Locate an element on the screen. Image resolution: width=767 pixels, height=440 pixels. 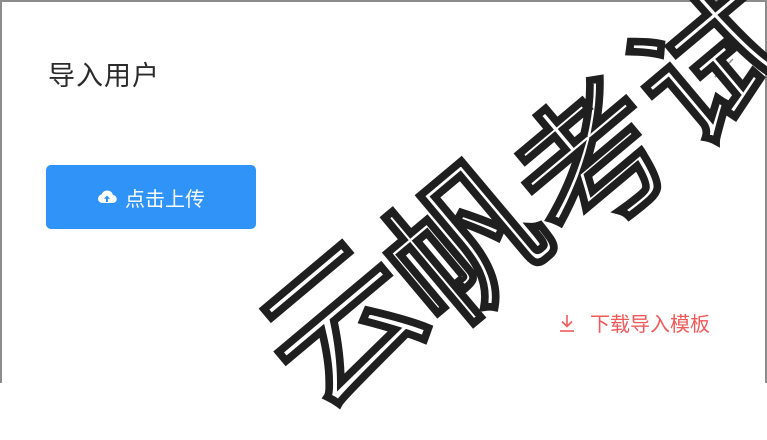
download-template-link: 下载导入模板 is located at coordinates (634, 322).